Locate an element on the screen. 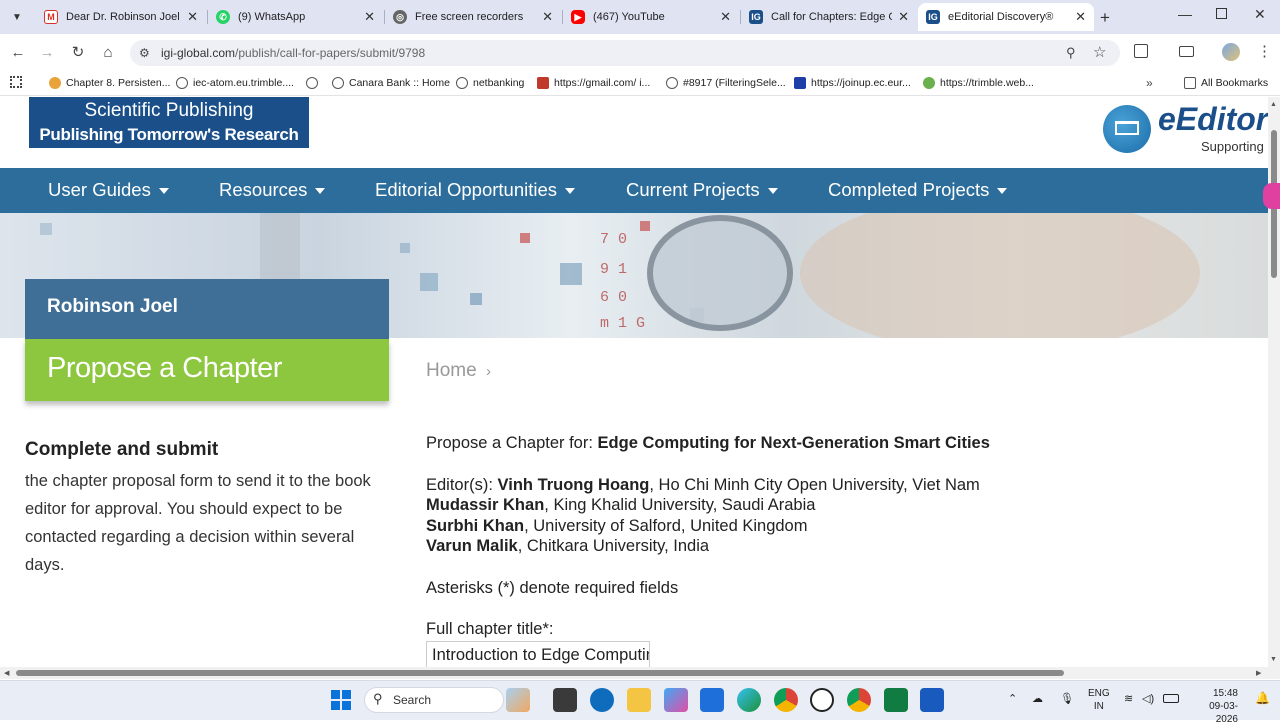 This screenshot has width=1280, height=726. bookmark-item is located at coordinates (314, 83).